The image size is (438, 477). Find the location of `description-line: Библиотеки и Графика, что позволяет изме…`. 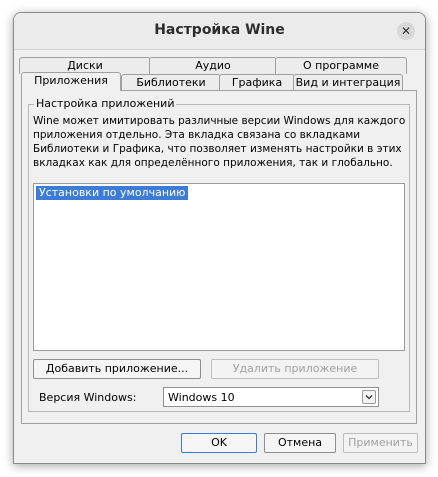

description-line: Библиотеки и Графика, что позволяет изме… is located at coordinates (217, 149).